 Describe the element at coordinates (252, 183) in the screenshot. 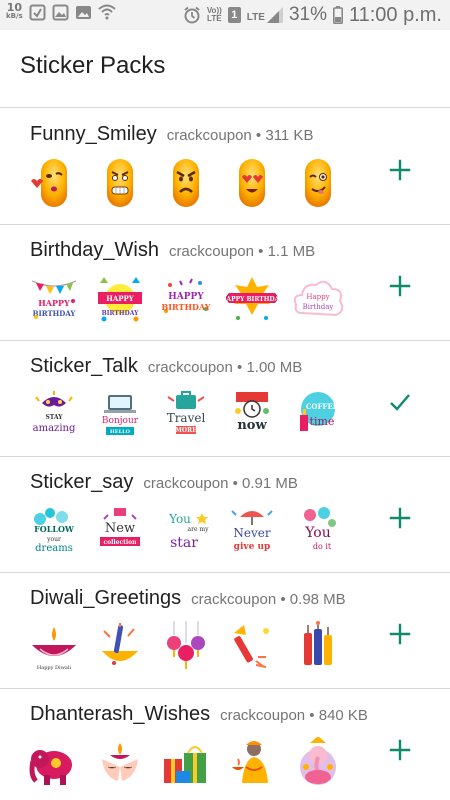

I see `heart-eyes-face-sticker` at that location.